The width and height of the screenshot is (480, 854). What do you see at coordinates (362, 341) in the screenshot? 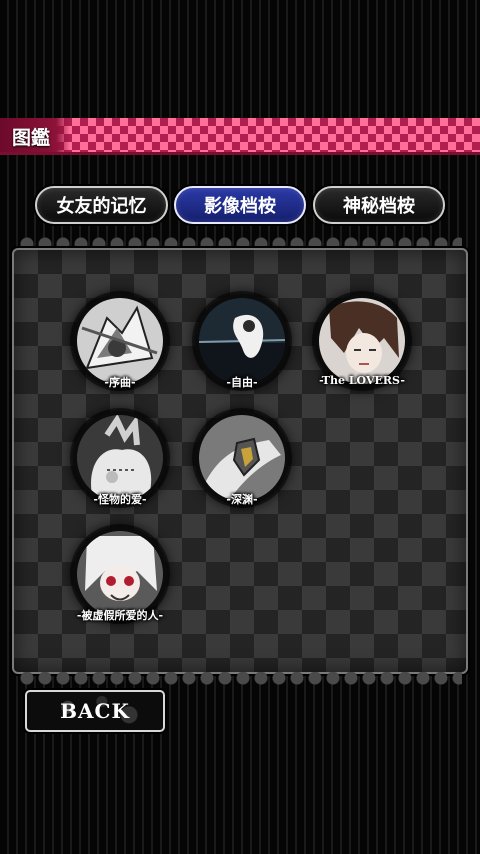
I see `lovers-thumbnail` at bounding box center [362, 341].